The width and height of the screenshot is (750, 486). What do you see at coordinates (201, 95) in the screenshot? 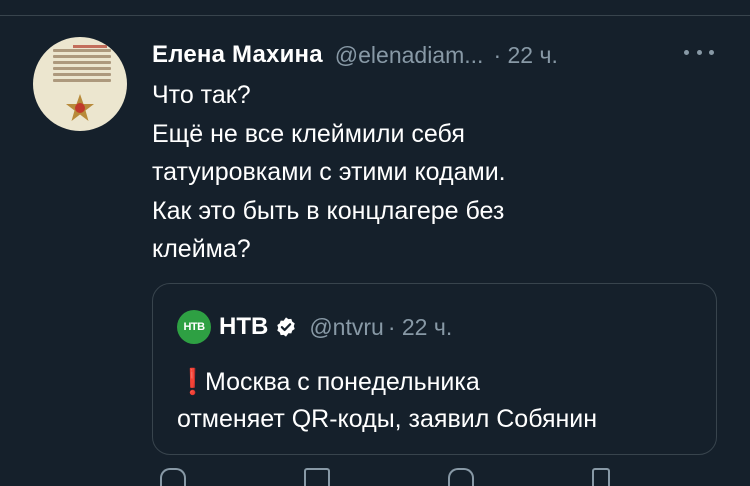
I see `tweet-text-line: Что так?` at bounding box center [201, 95].